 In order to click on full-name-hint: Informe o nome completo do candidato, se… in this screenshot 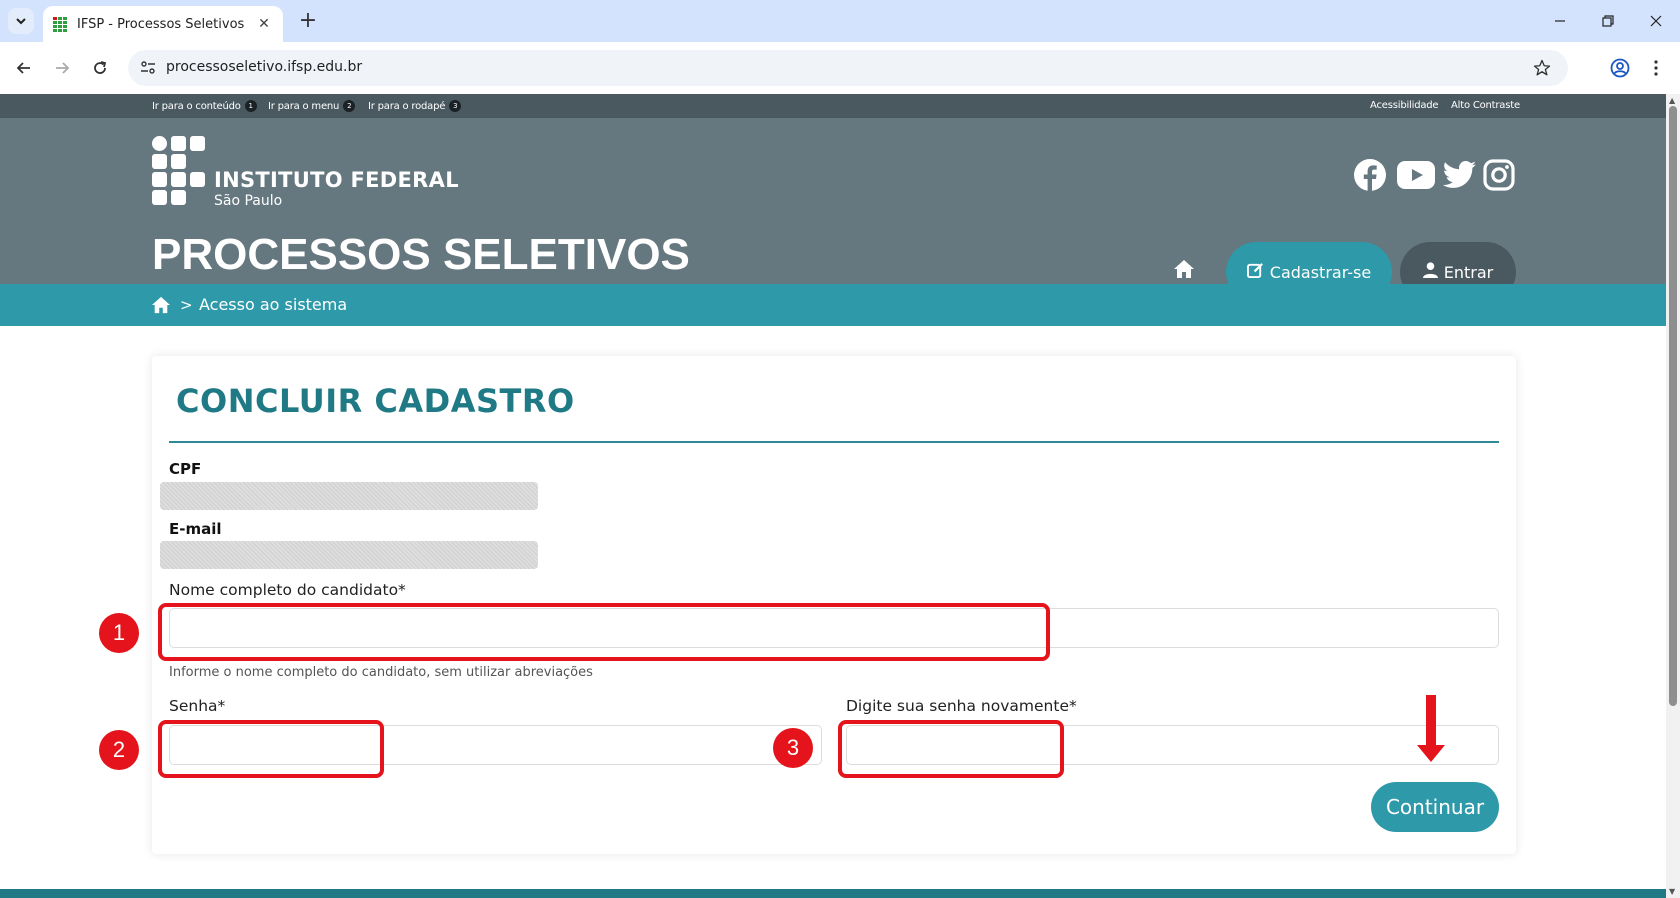, I will do `click(381, 672)`.